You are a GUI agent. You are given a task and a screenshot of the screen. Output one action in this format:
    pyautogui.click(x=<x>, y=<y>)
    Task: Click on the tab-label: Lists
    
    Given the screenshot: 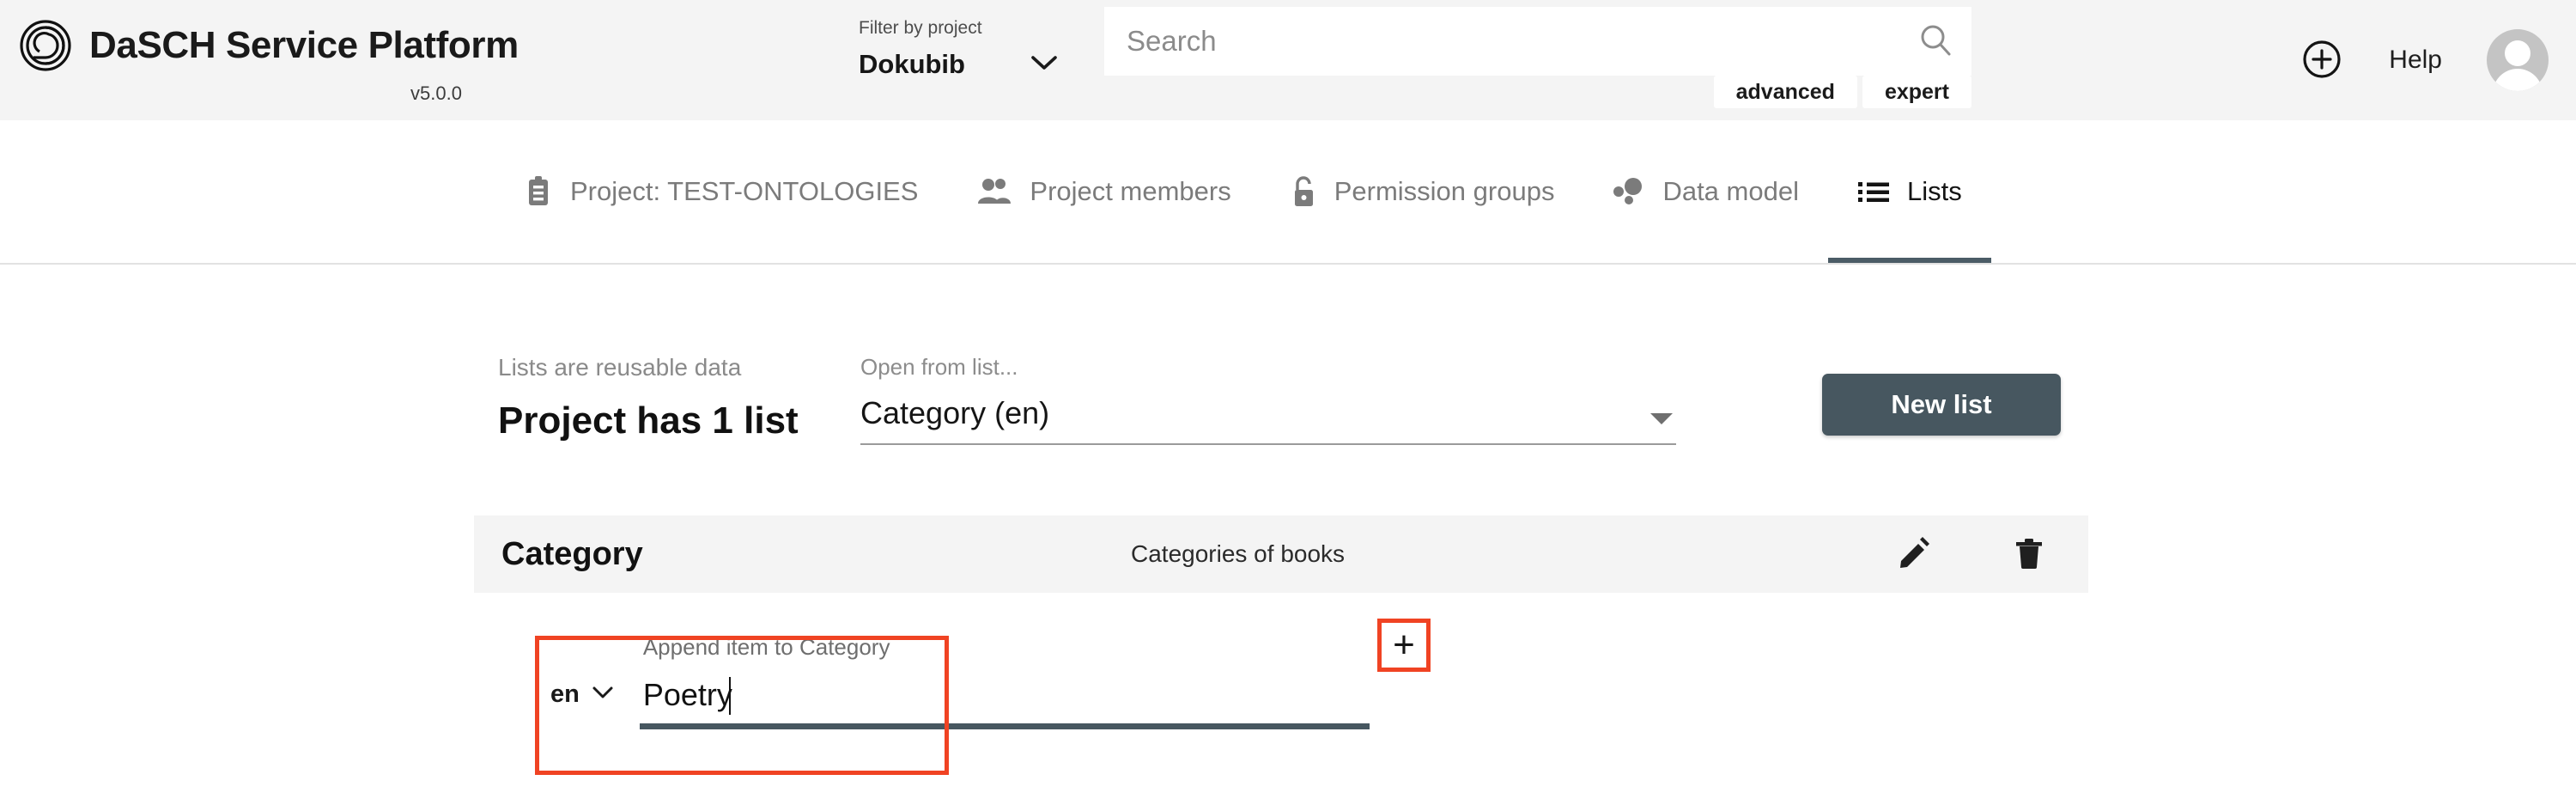 What is the action you would take?
    pyautogui.click(x=1934, y=191)
    